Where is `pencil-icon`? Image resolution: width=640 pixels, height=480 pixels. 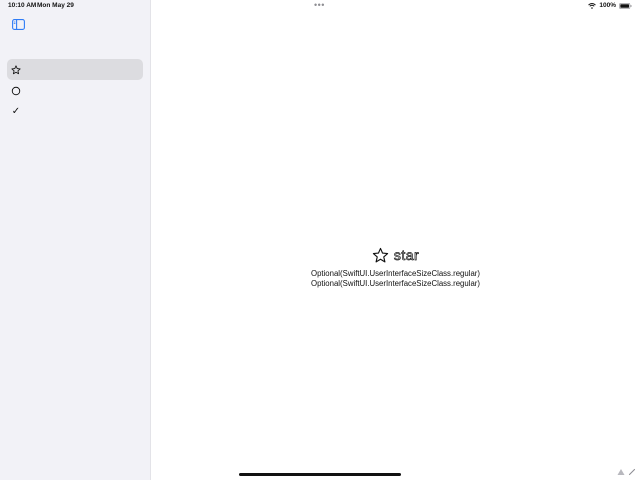
pencil-icon is located at coordinates (632, 472).